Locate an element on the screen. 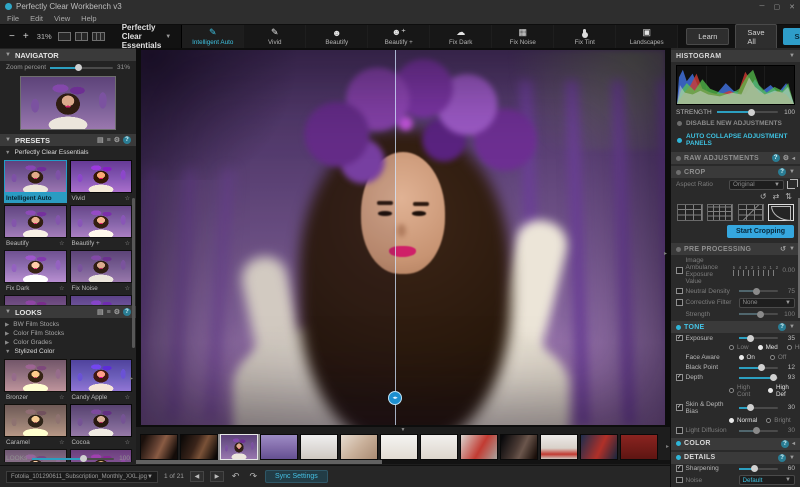  quick-preset-beautify-plus: ☻⁺ Beautify + is located at coordinates (399, 36).